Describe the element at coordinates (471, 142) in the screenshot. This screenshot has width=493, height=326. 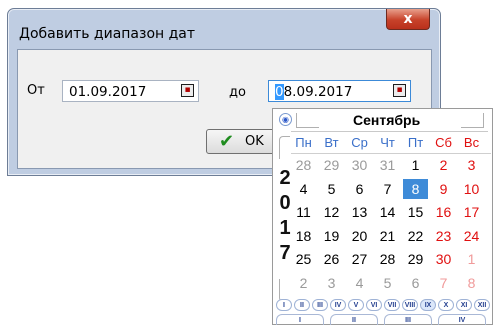
I see `weekday-label: Вс` at that location.